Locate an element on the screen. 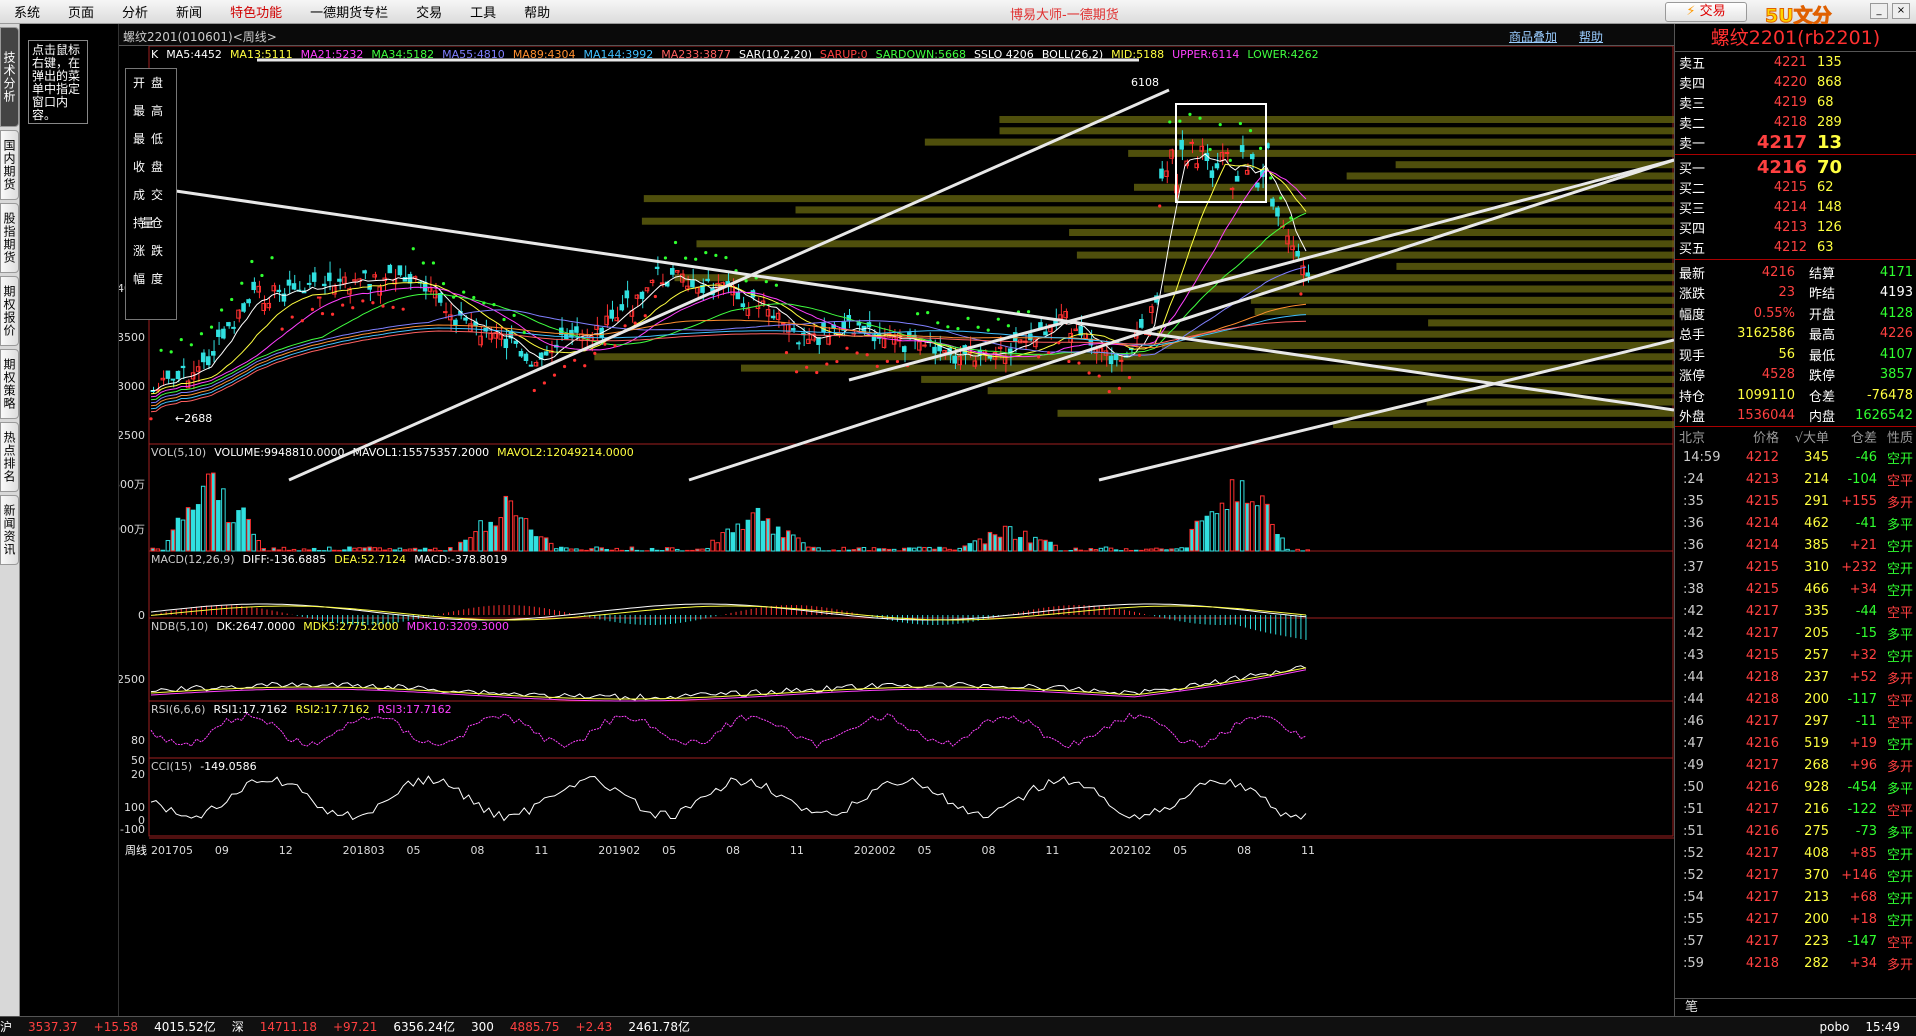  side-tab: 技术分析 is located at coordinates (9, 77).